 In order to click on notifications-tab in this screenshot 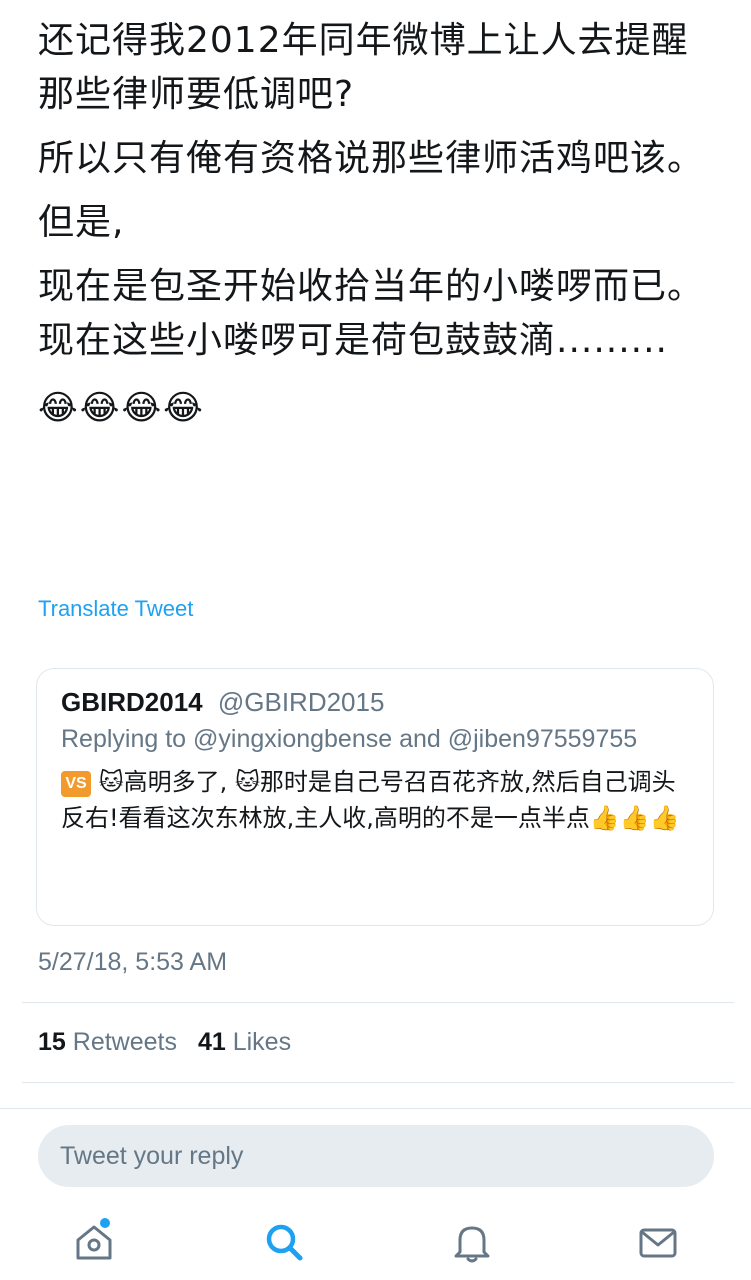, I will do `click(472, 1242)`.